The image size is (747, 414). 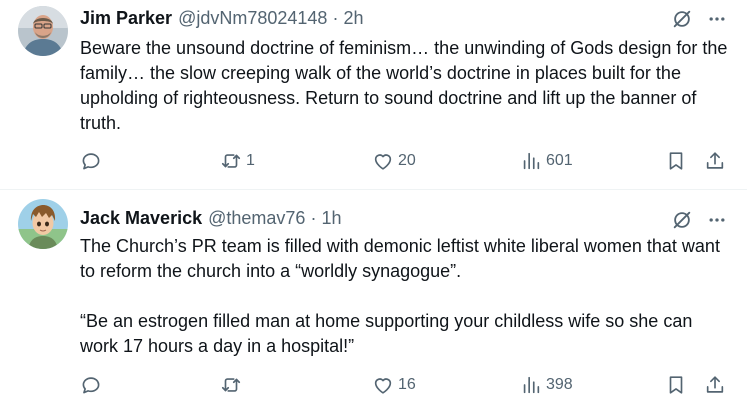 I want to click on repost-count: 1, so click(x=250, y=160).